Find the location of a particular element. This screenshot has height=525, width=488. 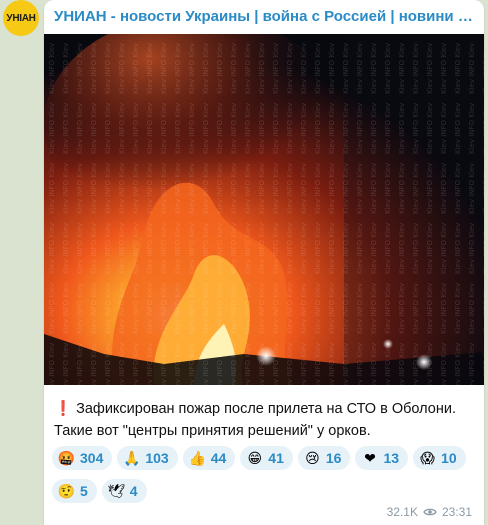

reaction-button: 🕊 4 is located at coordinates (124, 491).